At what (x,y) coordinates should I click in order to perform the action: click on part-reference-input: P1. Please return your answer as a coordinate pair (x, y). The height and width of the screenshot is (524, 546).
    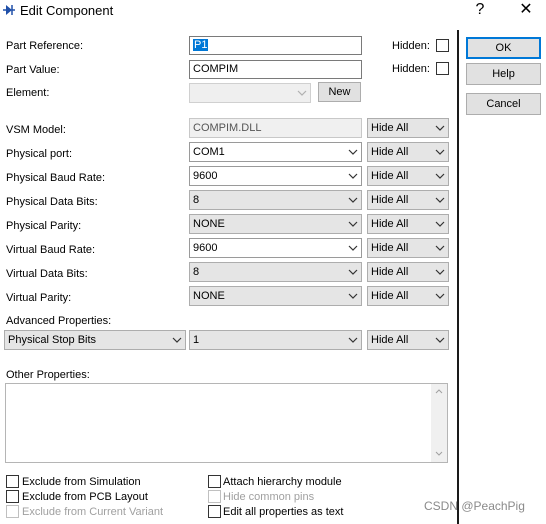
    Looking at the image, I should click on (275, 45).